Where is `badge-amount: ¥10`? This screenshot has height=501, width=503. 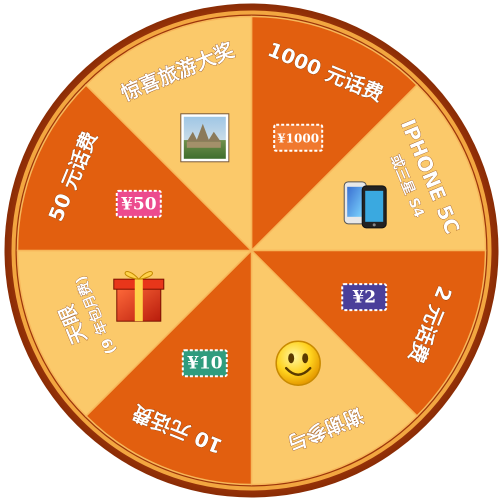 badge-amount: ¥10 is located at coordinates (205, 364).